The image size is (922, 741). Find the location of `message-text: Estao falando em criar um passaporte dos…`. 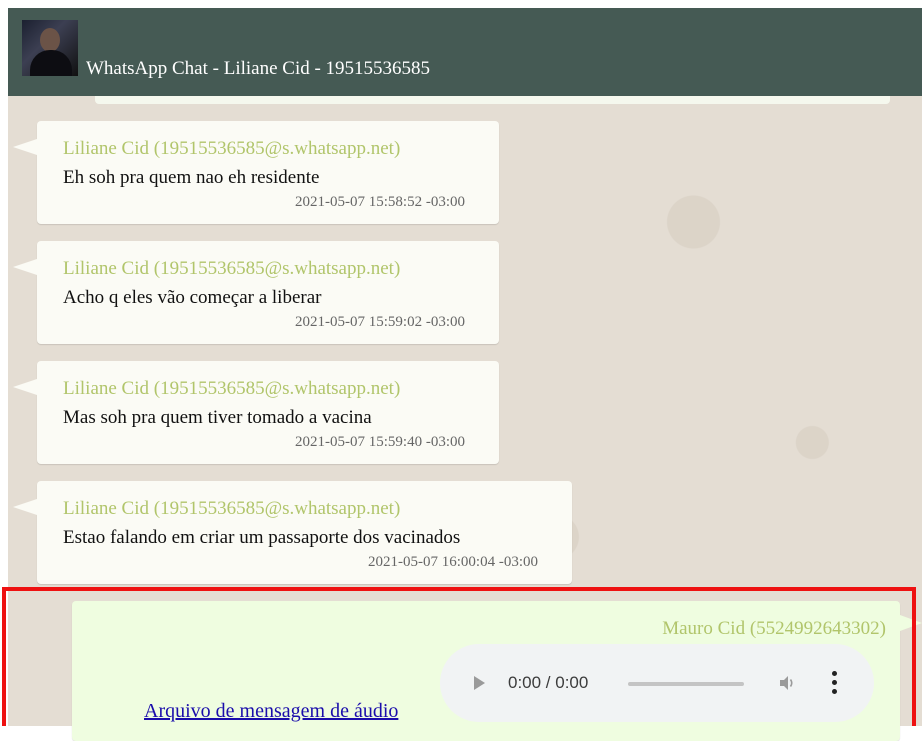

message-text: Estao falando em criar um passaporte dos… is located at coordinates (262, 537).